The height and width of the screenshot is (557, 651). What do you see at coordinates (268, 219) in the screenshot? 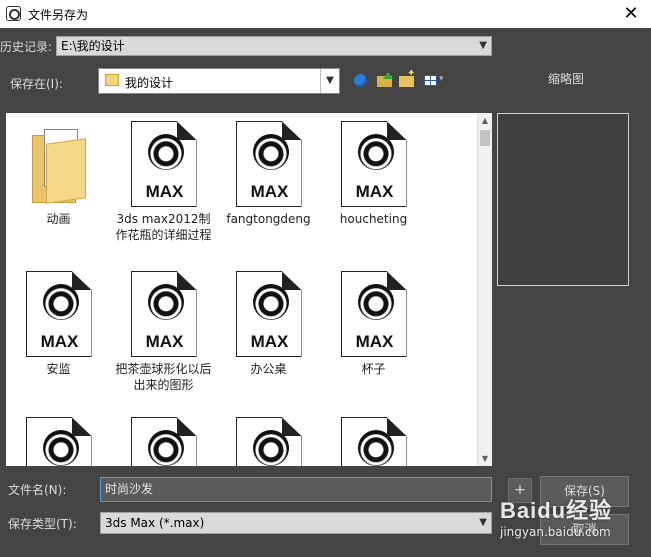
I see `file-name: fangtongdeng` at bounding box center [268, 219].